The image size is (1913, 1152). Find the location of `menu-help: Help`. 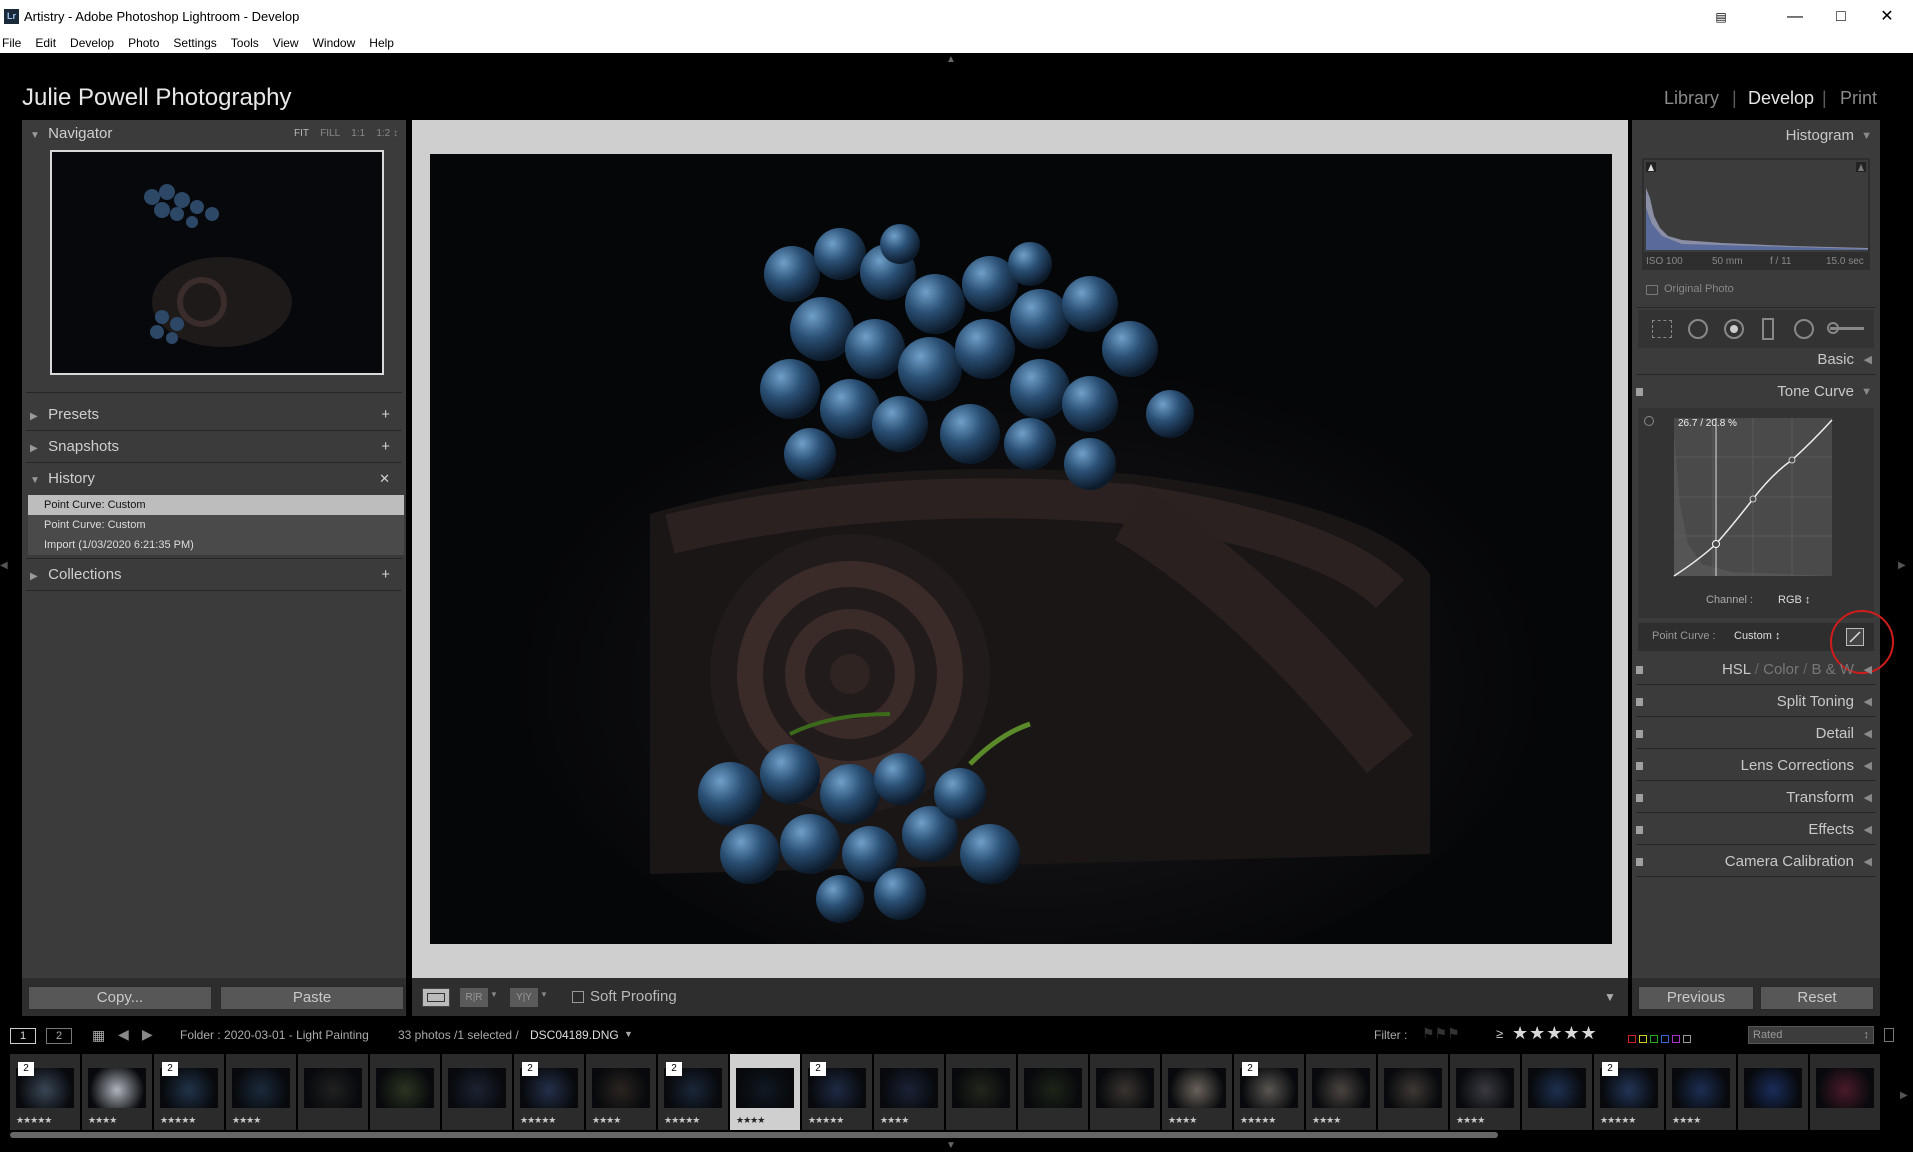

menu-help: Help is located at coordinates (381, 43).